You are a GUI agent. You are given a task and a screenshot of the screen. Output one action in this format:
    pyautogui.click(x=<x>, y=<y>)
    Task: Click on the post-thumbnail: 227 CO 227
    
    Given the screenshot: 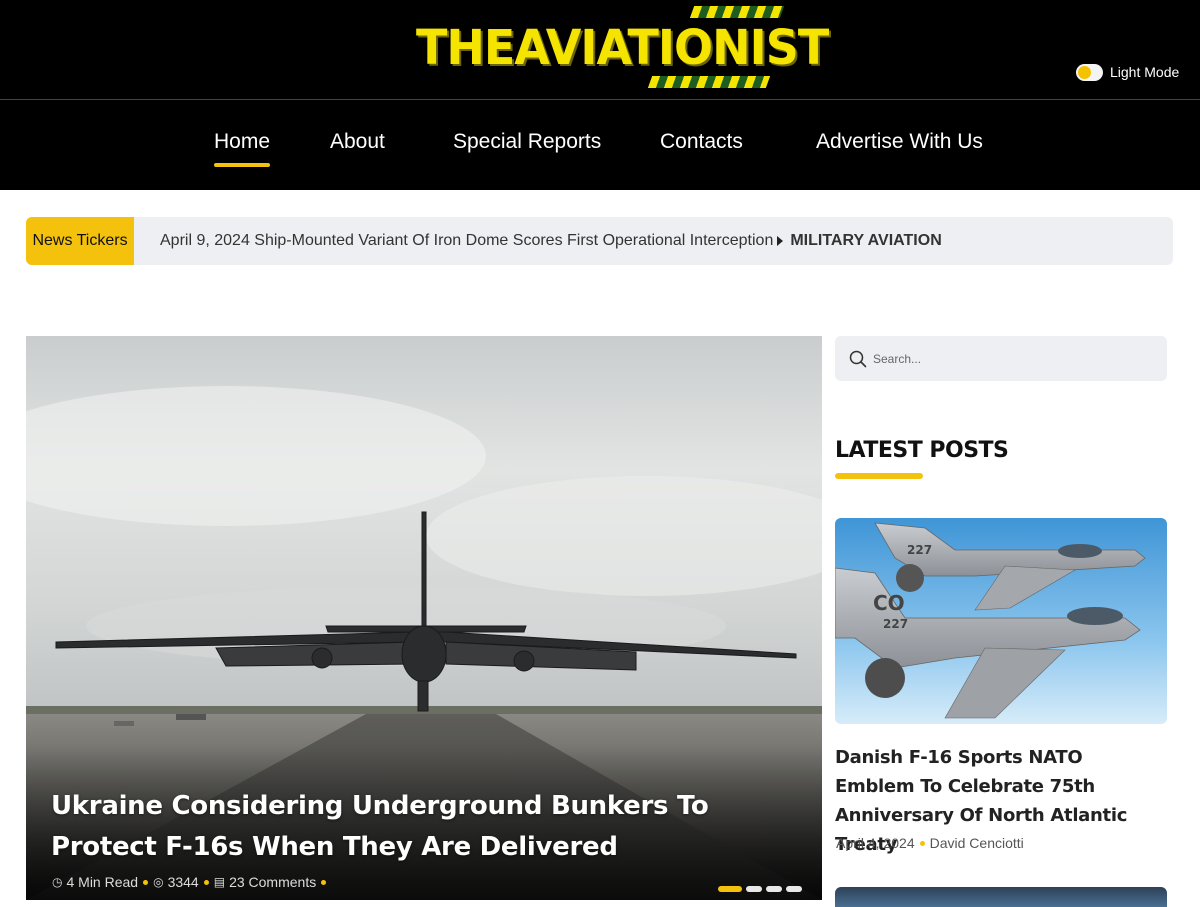 What is the action you would take?
    pyautogui.click(x=1001, y=621)
    